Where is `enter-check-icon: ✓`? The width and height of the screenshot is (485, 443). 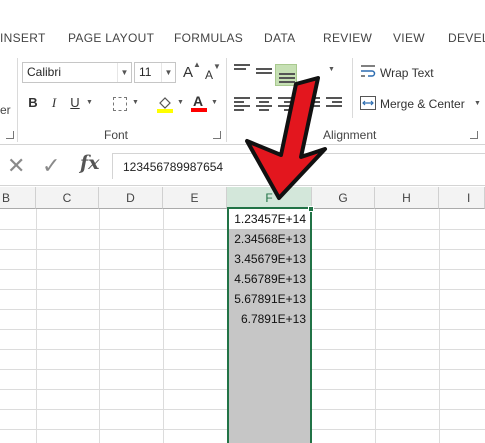 enter-check-icon: ✓ is located at coordinates (51, 166).